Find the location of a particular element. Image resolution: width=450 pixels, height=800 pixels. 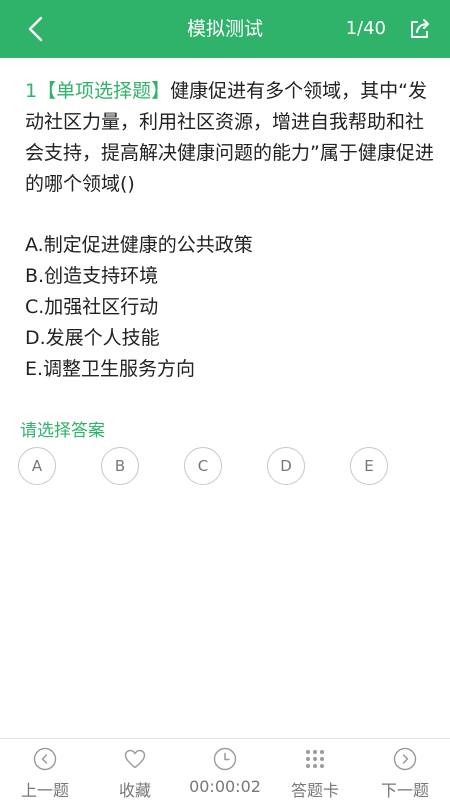

clock-icon is located at coordinates (225, 759).